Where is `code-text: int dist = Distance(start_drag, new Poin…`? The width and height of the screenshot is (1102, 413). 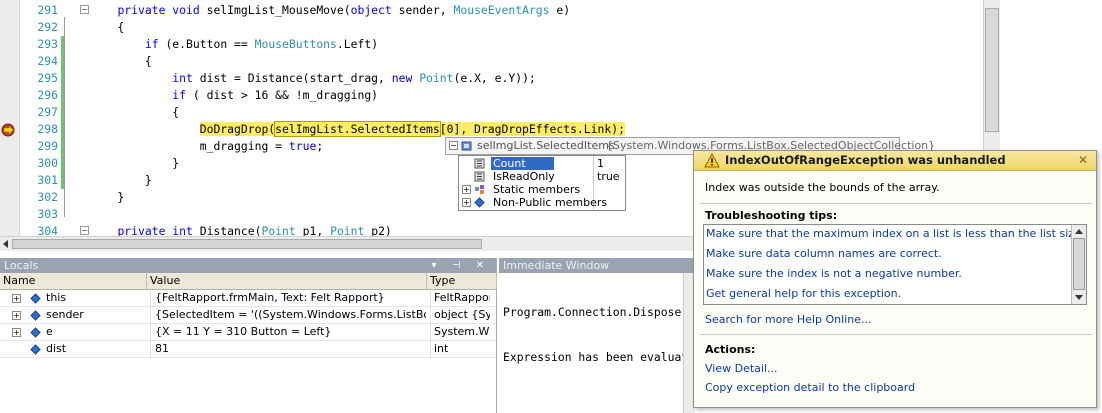 code-text: int dist = Distance(start_drag, new Poin… is located at coordinates (313, 78).